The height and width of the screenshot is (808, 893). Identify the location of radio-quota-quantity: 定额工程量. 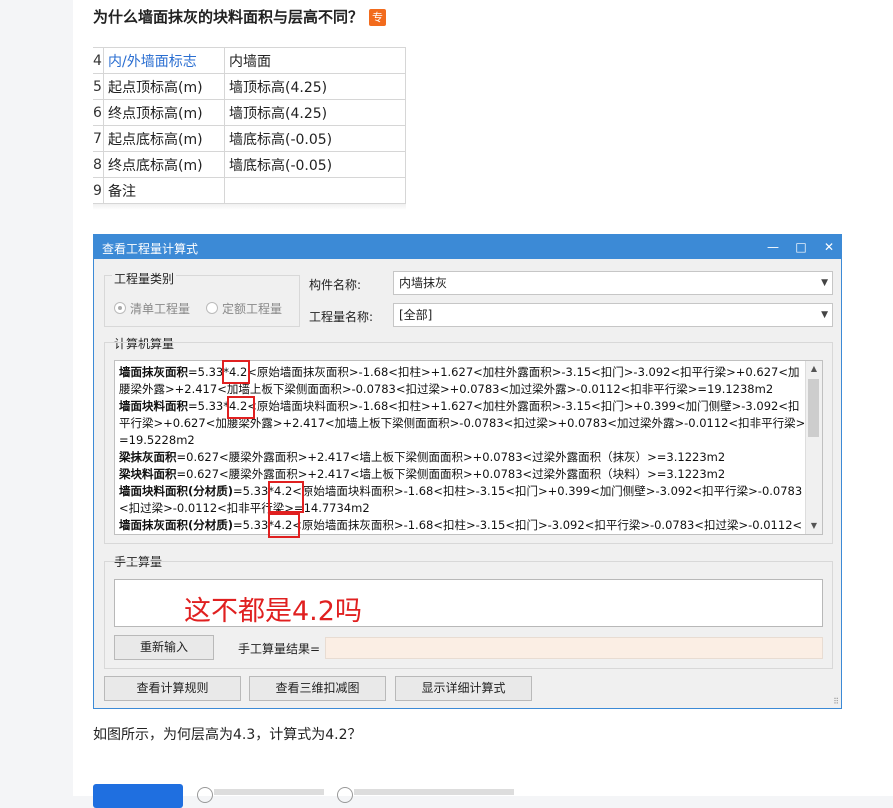
(244, 308).